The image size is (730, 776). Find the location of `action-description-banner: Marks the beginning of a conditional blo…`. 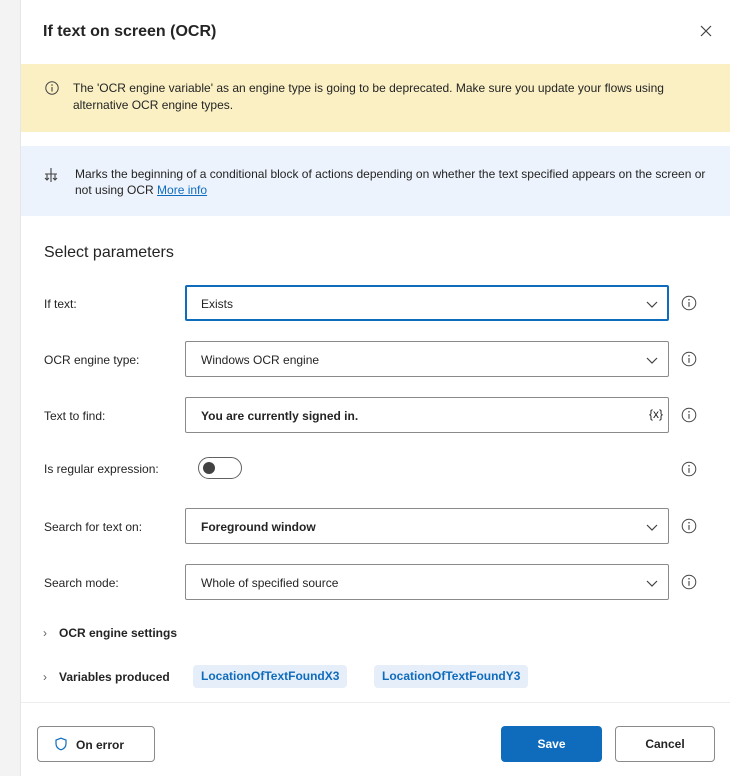

action-description-banner: Marks the beginning of a conditional blo… is located at coordinates (375, 181).